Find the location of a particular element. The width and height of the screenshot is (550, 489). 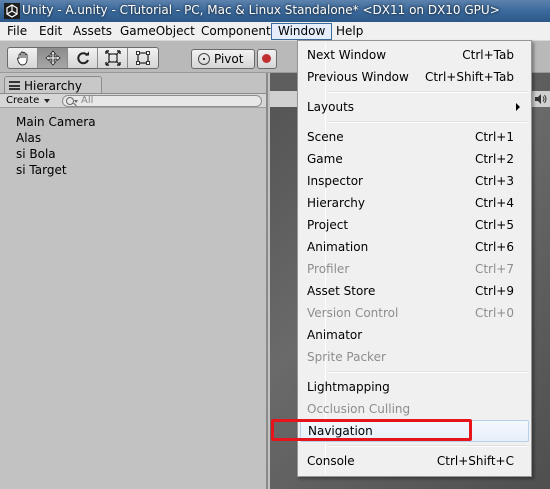

menu-item-lightmapping: Lightmapping is located at coordinates (414, 387).